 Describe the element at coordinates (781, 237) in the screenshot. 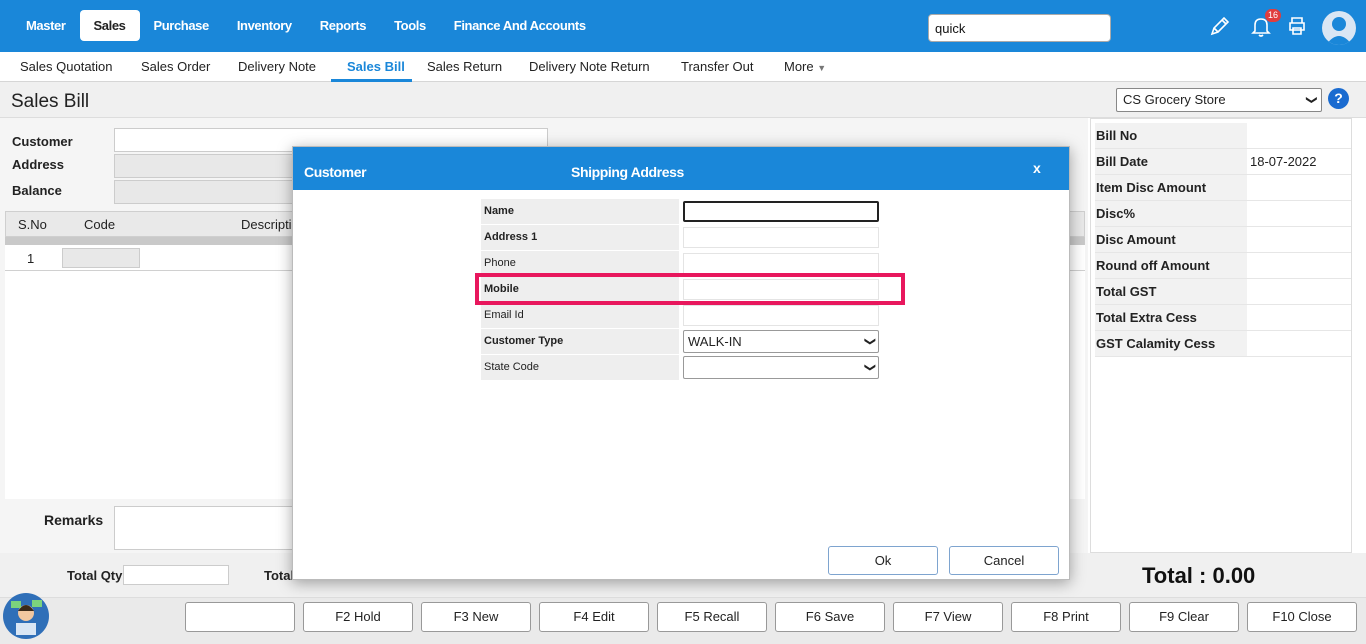

I see `address-1-input` at that location.